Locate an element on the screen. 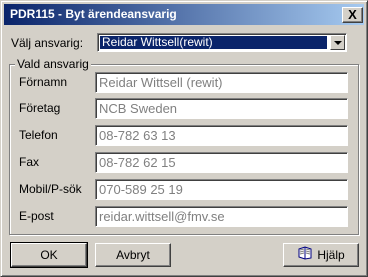  field-label-email: E-post is located at coordinates (36, 216).